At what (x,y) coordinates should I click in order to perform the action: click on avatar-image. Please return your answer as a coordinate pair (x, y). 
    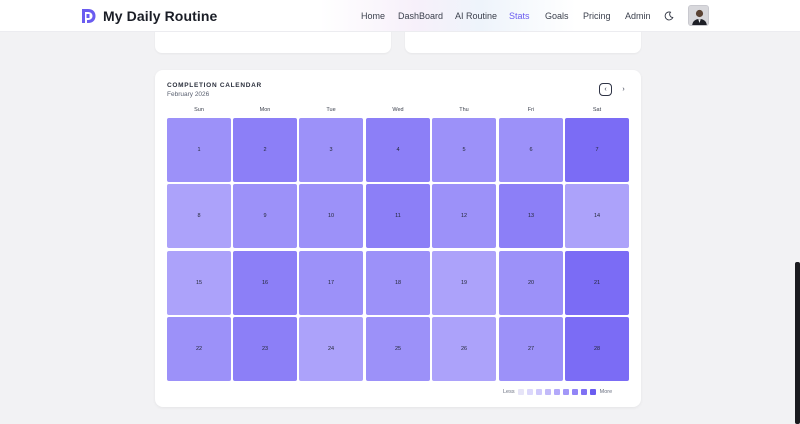
    Looking at the image, I should click on (698, 15).